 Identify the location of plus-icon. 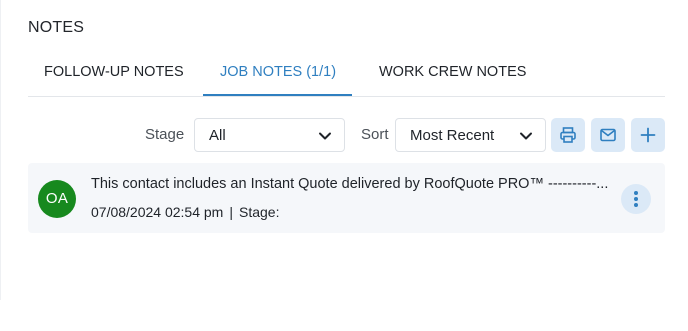
(648, 135).